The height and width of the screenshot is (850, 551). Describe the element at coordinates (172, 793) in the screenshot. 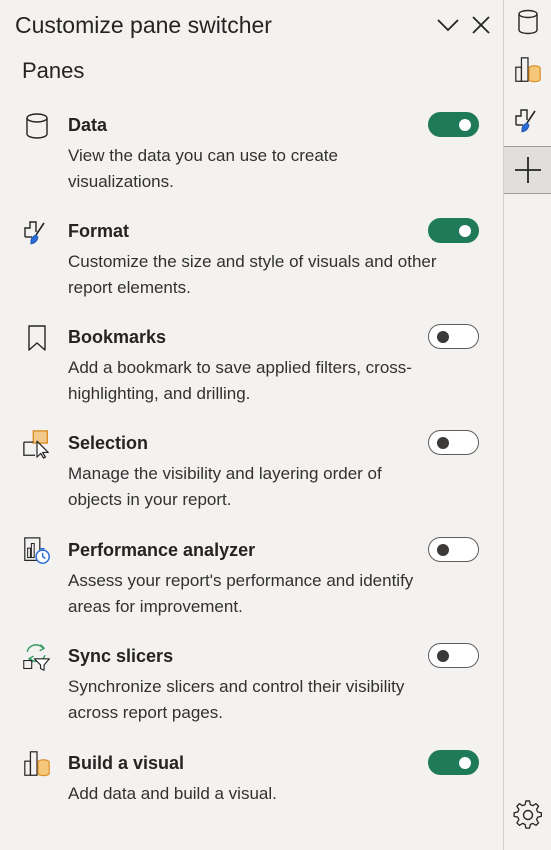

I see `pane-item-description: Add data and build a visual.` at that location.